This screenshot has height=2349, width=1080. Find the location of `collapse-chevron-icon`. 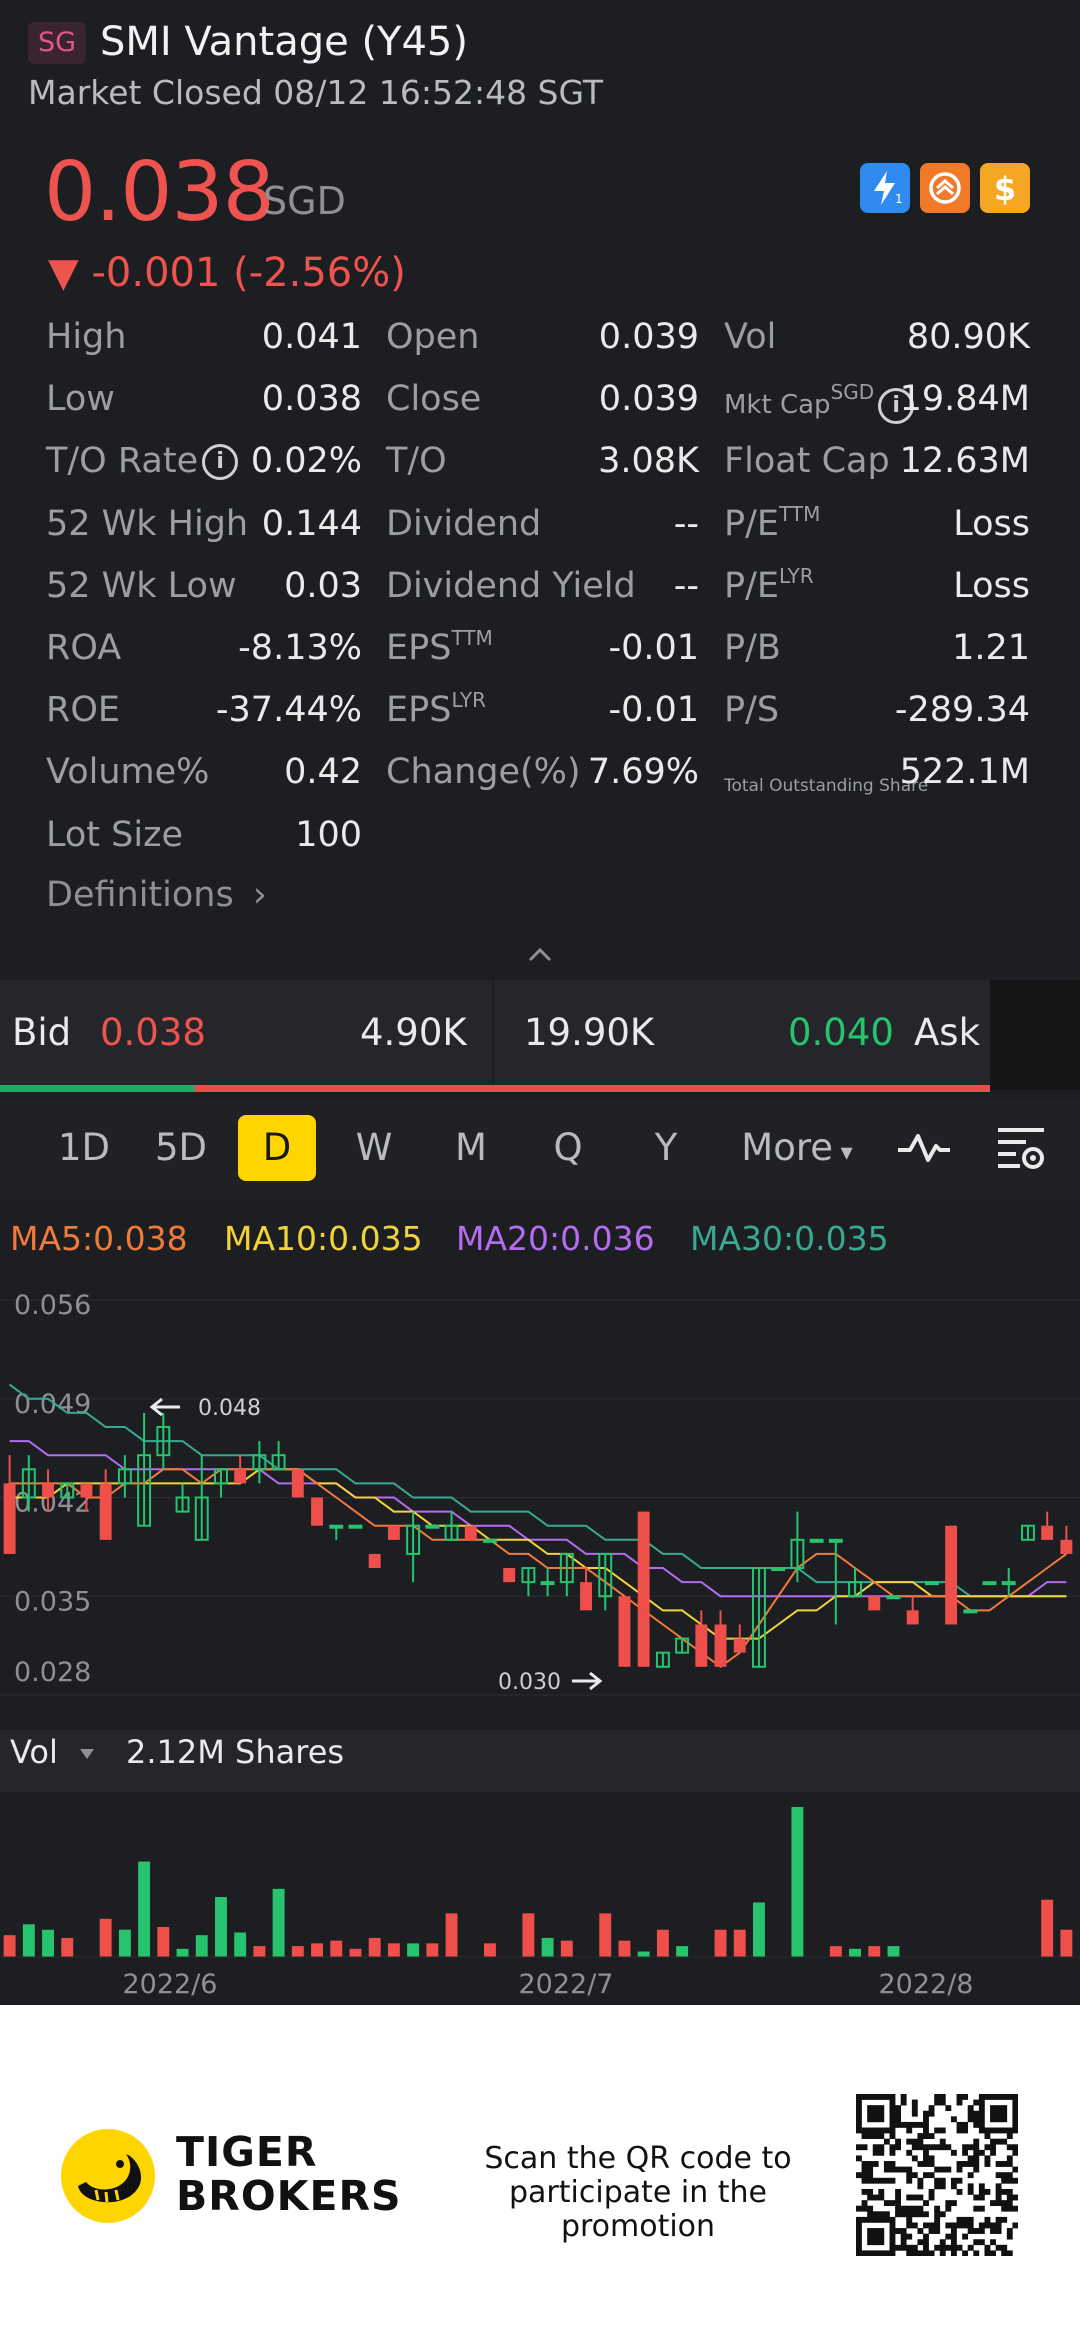

collapse-chevron-icon is located at coordinates (540, 955).